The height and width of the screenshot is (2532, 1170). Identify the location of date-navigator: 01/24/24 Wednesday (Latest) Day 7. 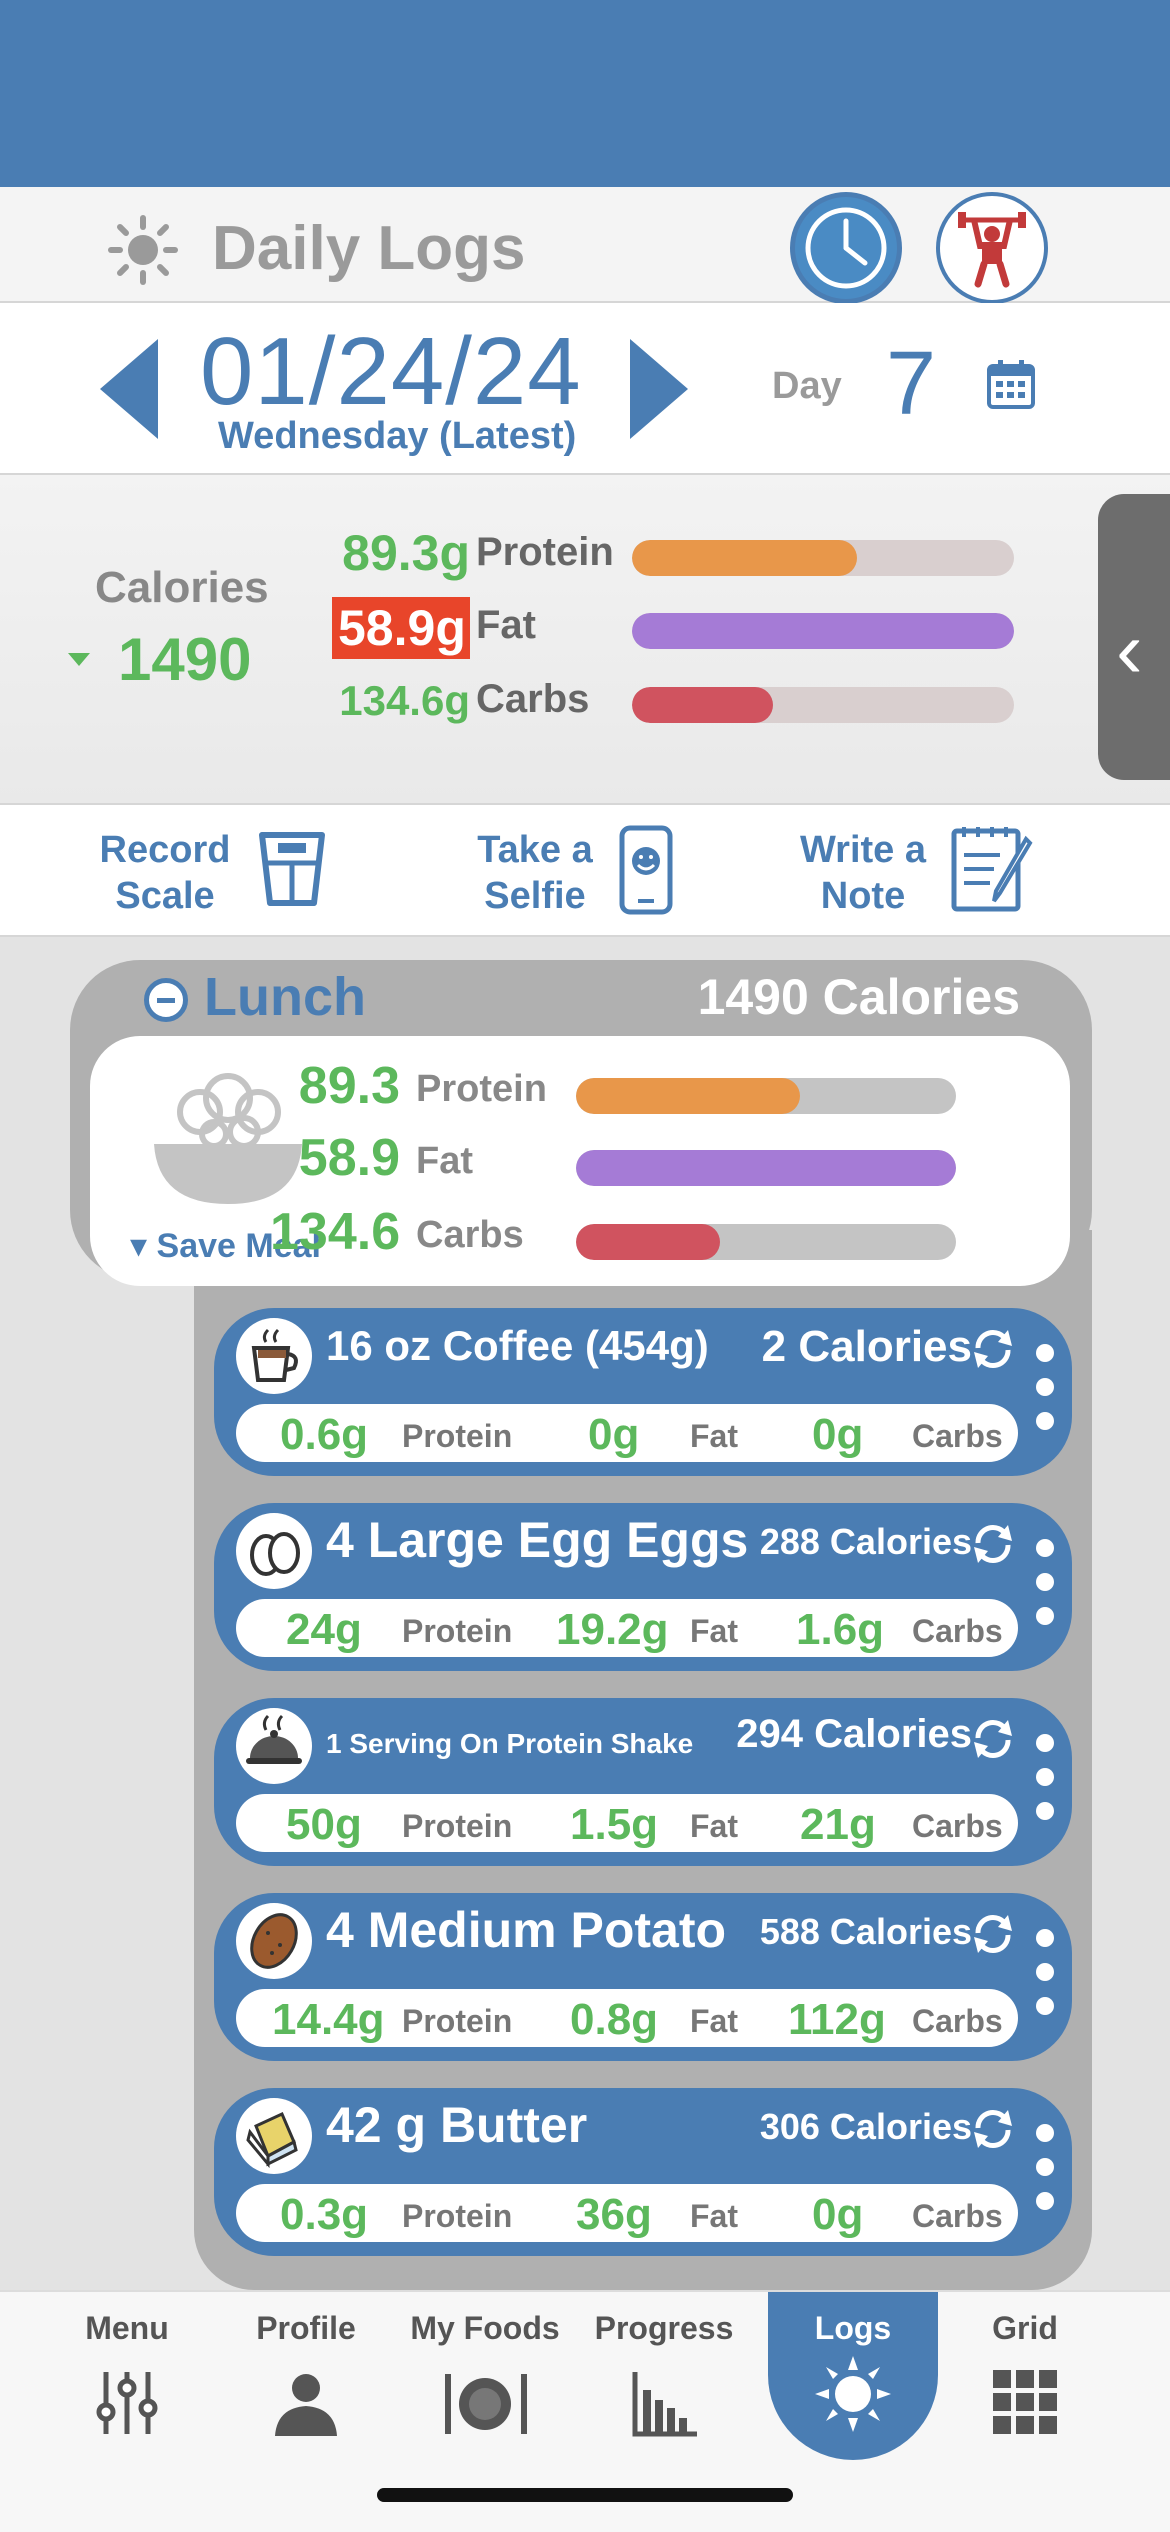
(585, 389).